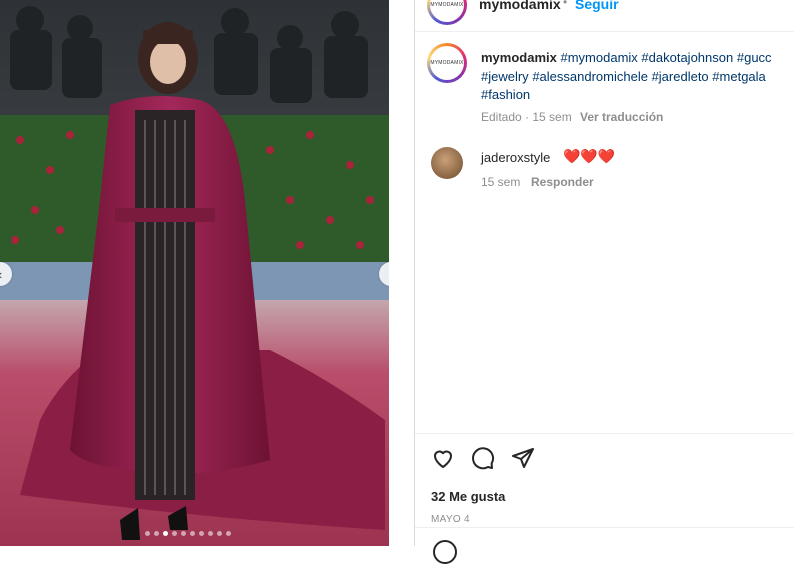 Image resolution: width=794 pixels, height=564 pixels. What do you see at coordinates (468, 496) in the screenshot?
I see `likes-count: 32 Me gusta` at bounding box center [468, 496].